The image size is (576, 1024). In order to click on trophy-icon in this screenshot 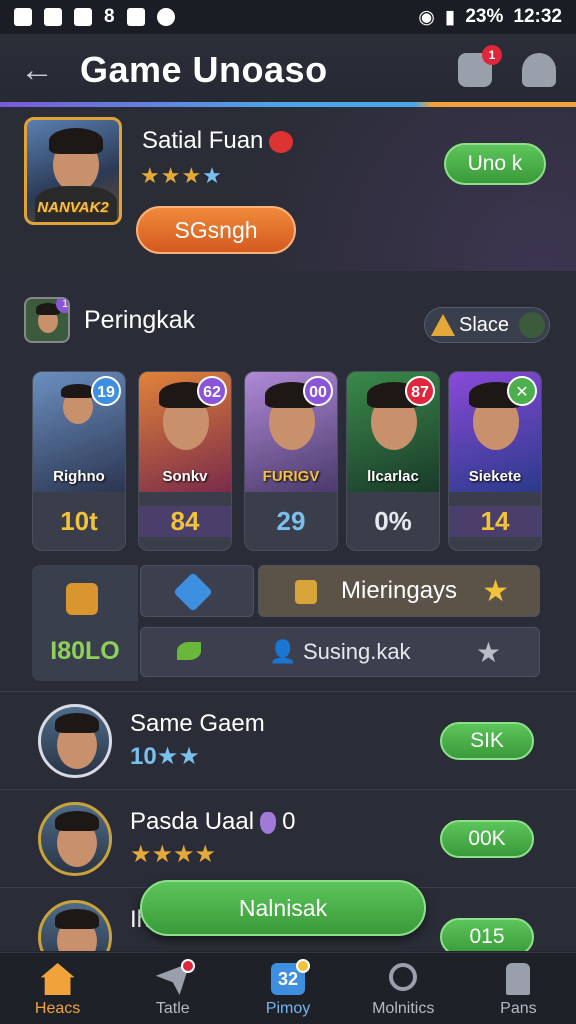, I will do `click(82, 599)`.